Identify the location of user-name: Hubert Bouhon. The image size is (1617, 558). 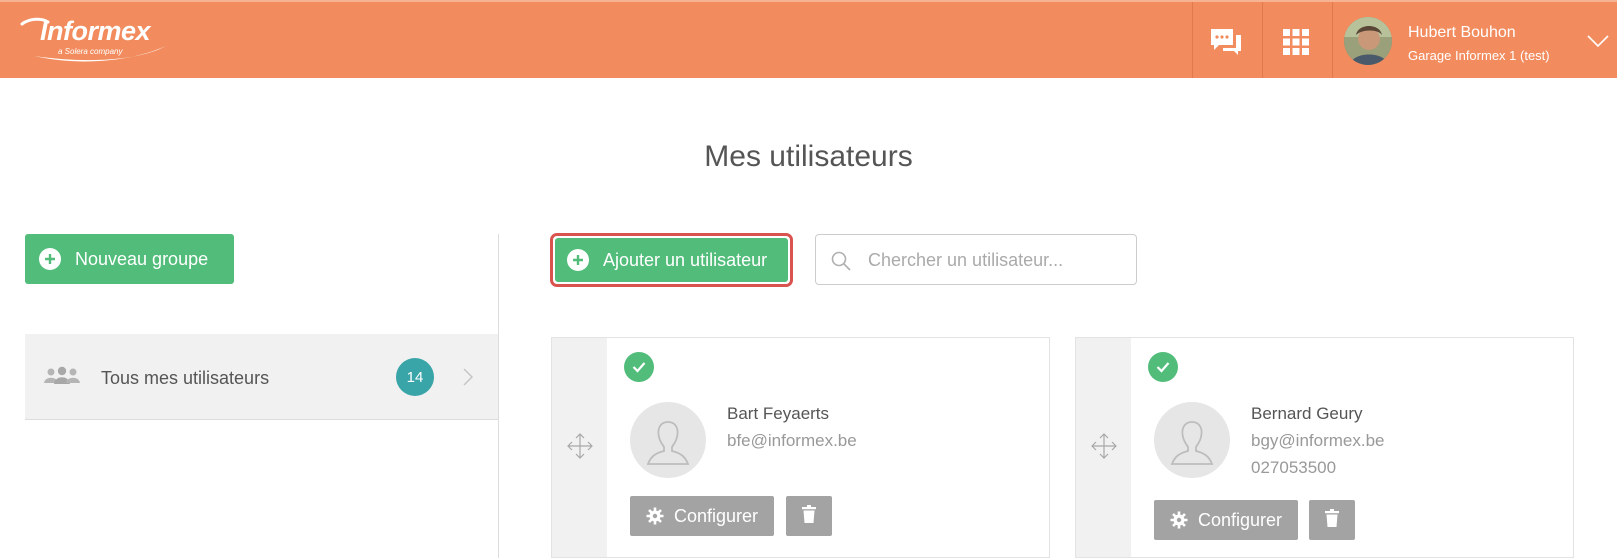
(1462, 33).